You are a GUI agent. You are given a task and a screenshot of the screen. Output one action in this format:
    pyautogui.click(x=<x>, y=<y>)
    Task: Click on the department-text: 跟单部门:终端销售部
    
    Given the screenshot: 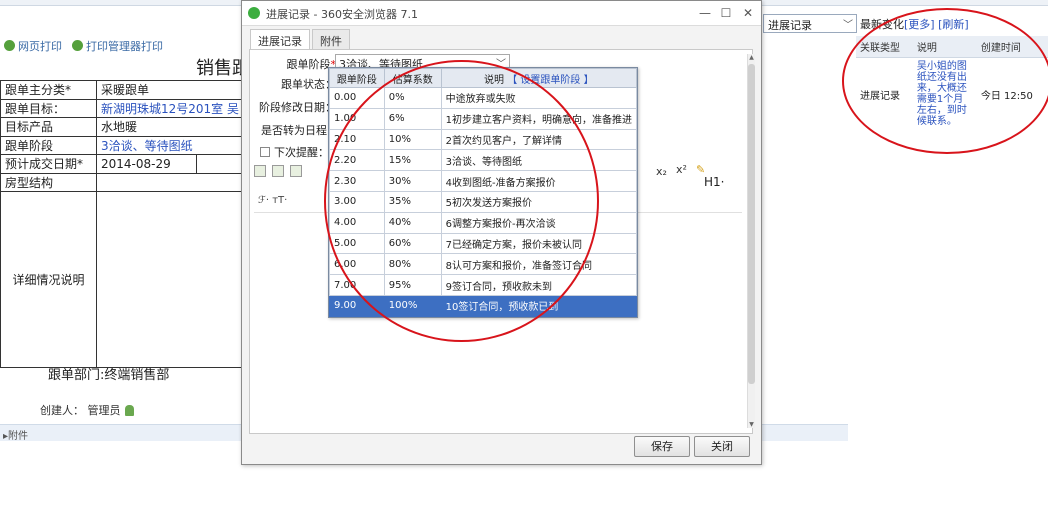 What is the action you would take?
    pyautogui.click(x=109, y=375)
    